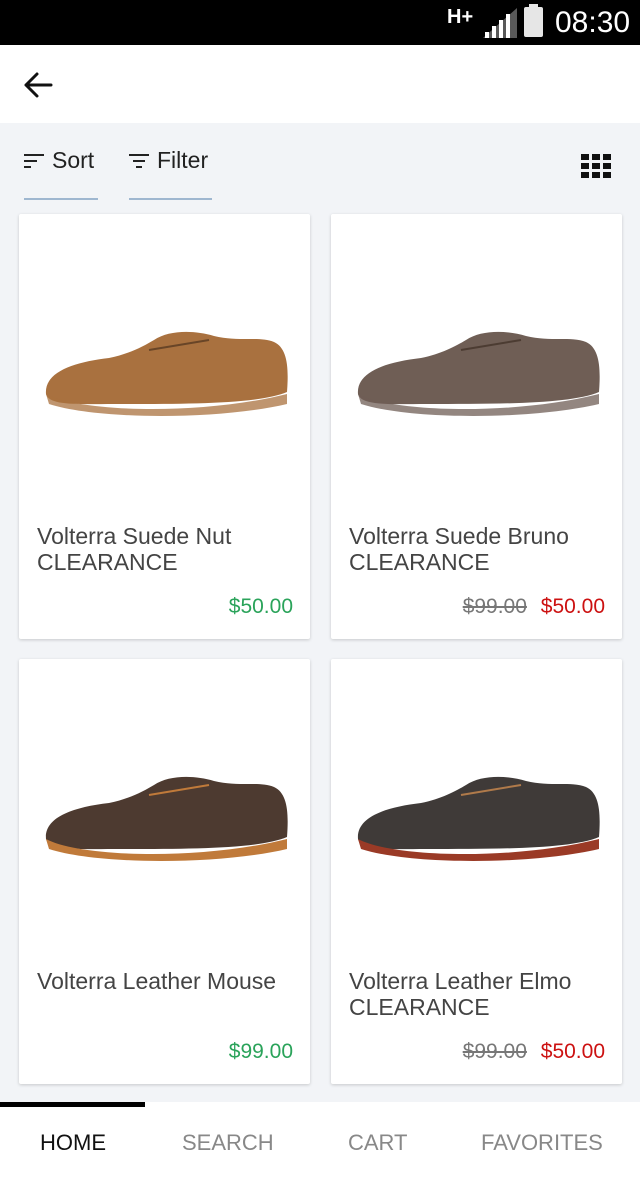  What do you see at coordinates (459, 549) in the screenshot?
I see `product-name: Volterra Suede Bruno CLEARANCE` at bounding box center [459, 549].